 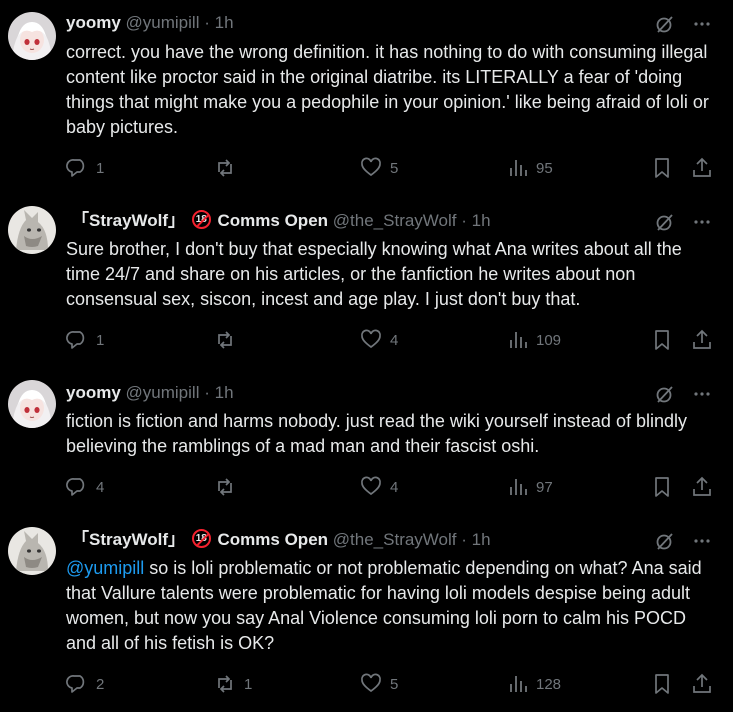 I want to click on views-count: 95, so click(x=544, y=168).